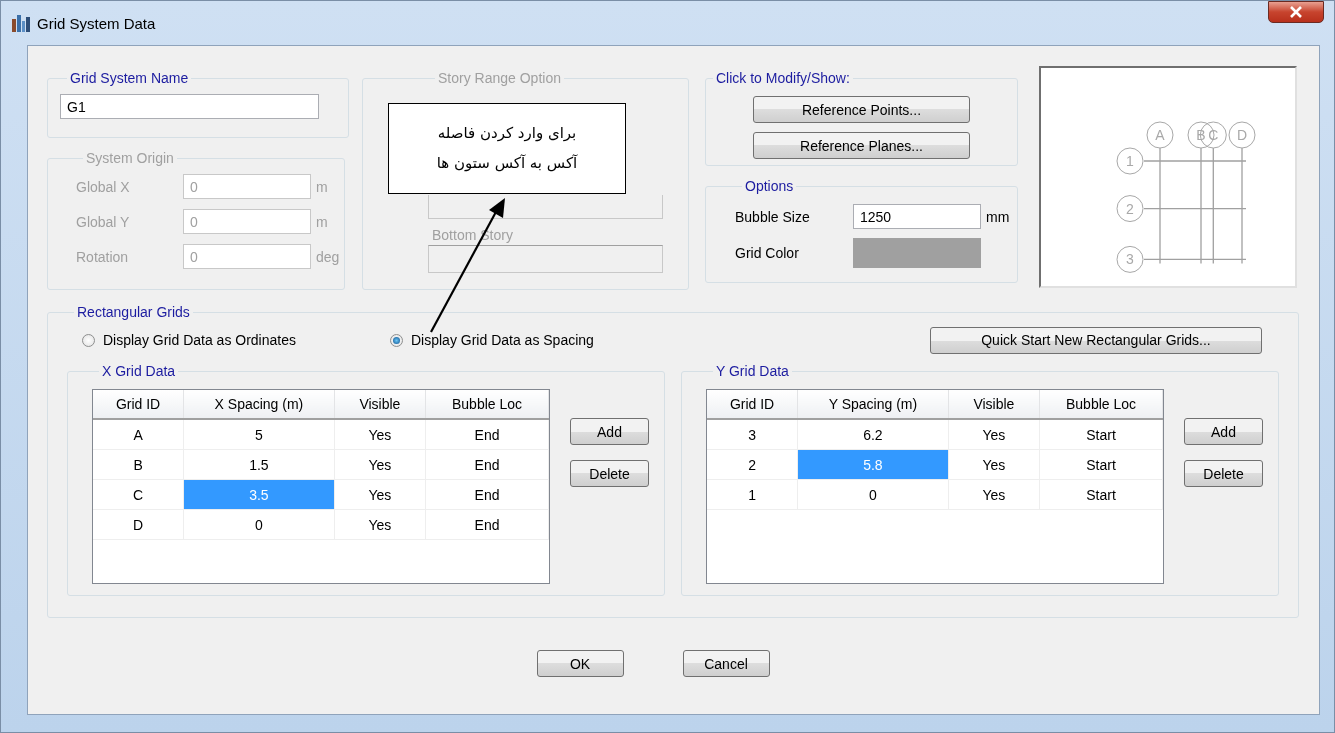 The width and height of the screenshot is (1335, 733). What do you see at coordinates (998, 216) in the screenshot?
I see `unit-label: mm` at bounding box center [998, 216].